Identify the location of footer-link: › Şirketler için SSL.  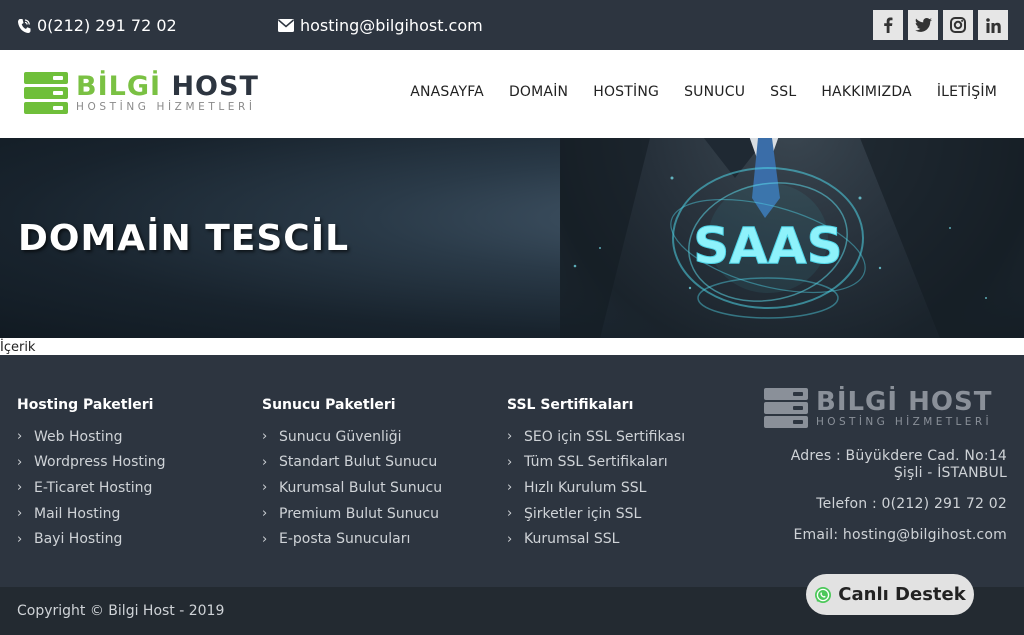
(596, 514).